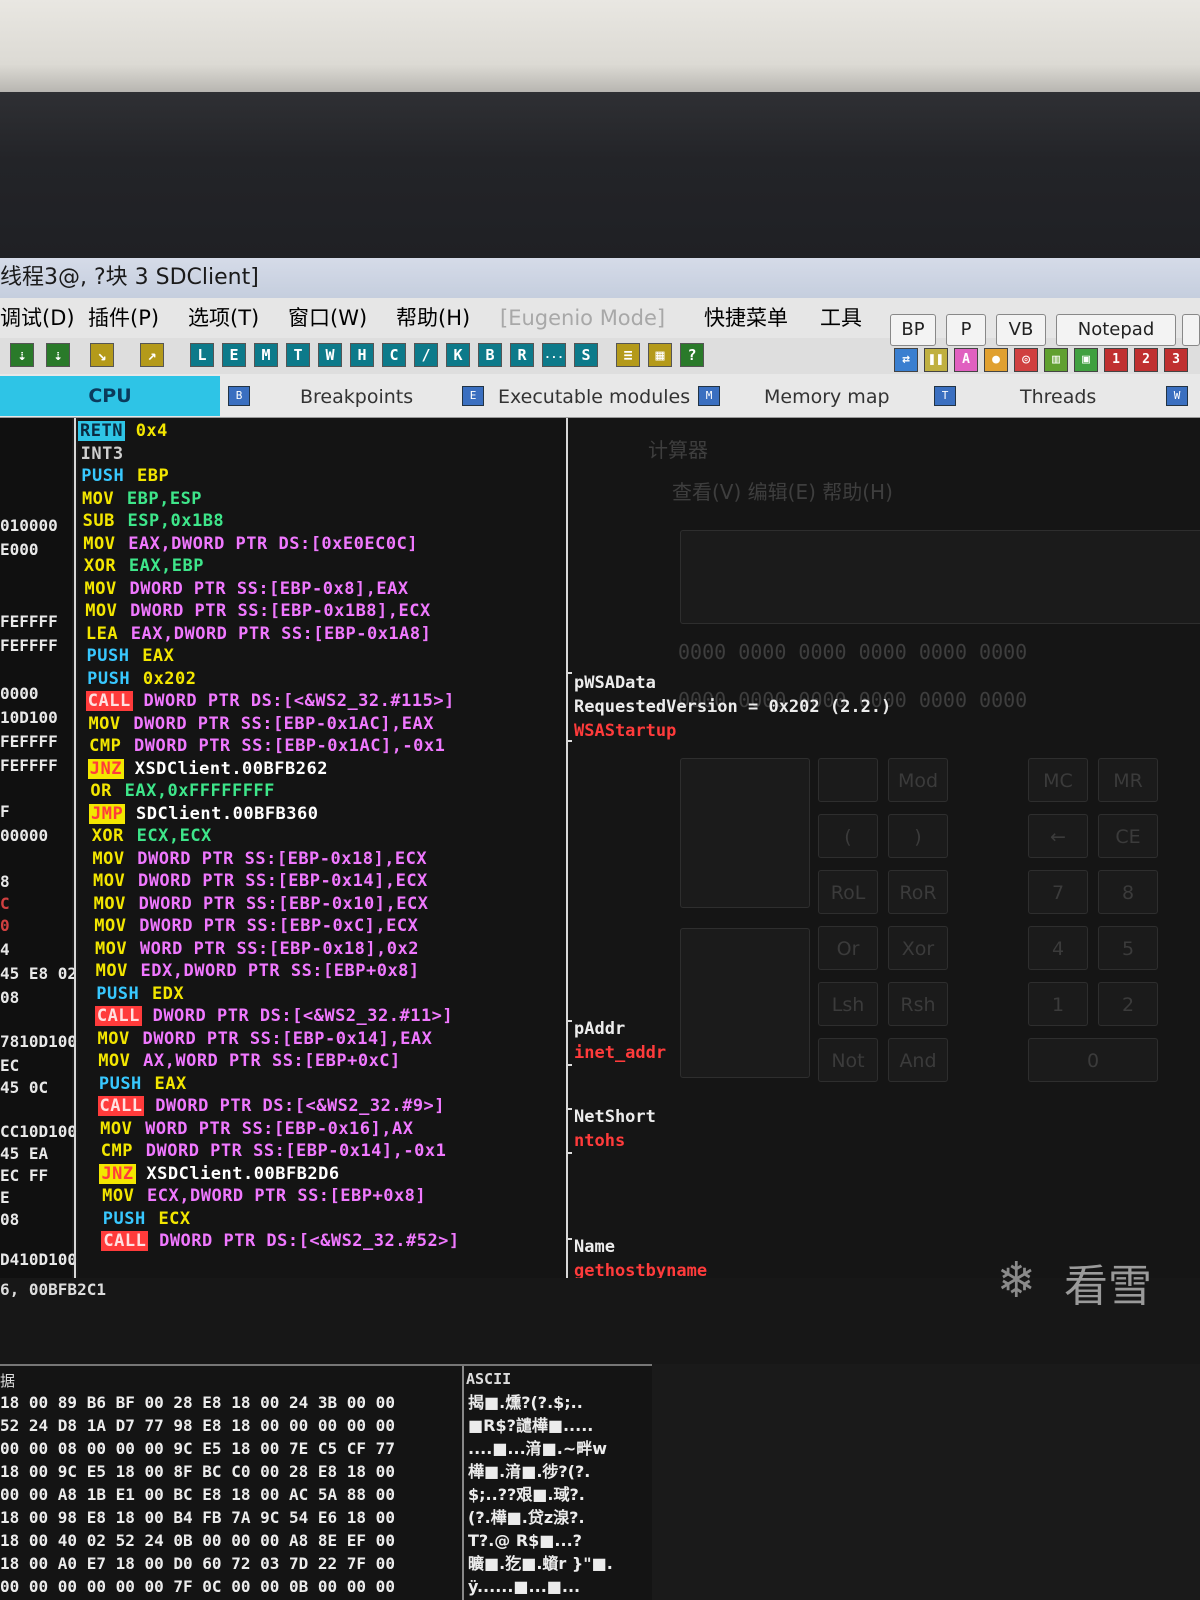 The height and width of the screenshot is (1600, 1200). Describe the element at coordinates (426, 355) in the screenshot. I see `tool-slash-icon: /` at that location.